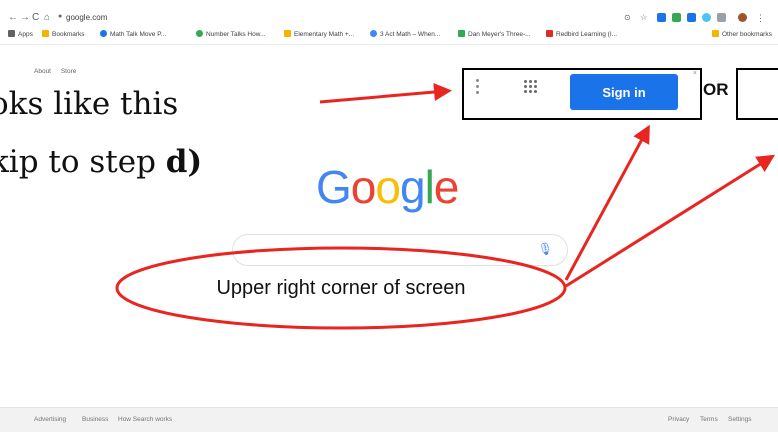 Image resolution: width=778 pixels, height=432 pixels. What do you see at coordinates (50, 419) in the screenshot?
I see `advertising-link: Advertising` at bounding box center [50, 419].